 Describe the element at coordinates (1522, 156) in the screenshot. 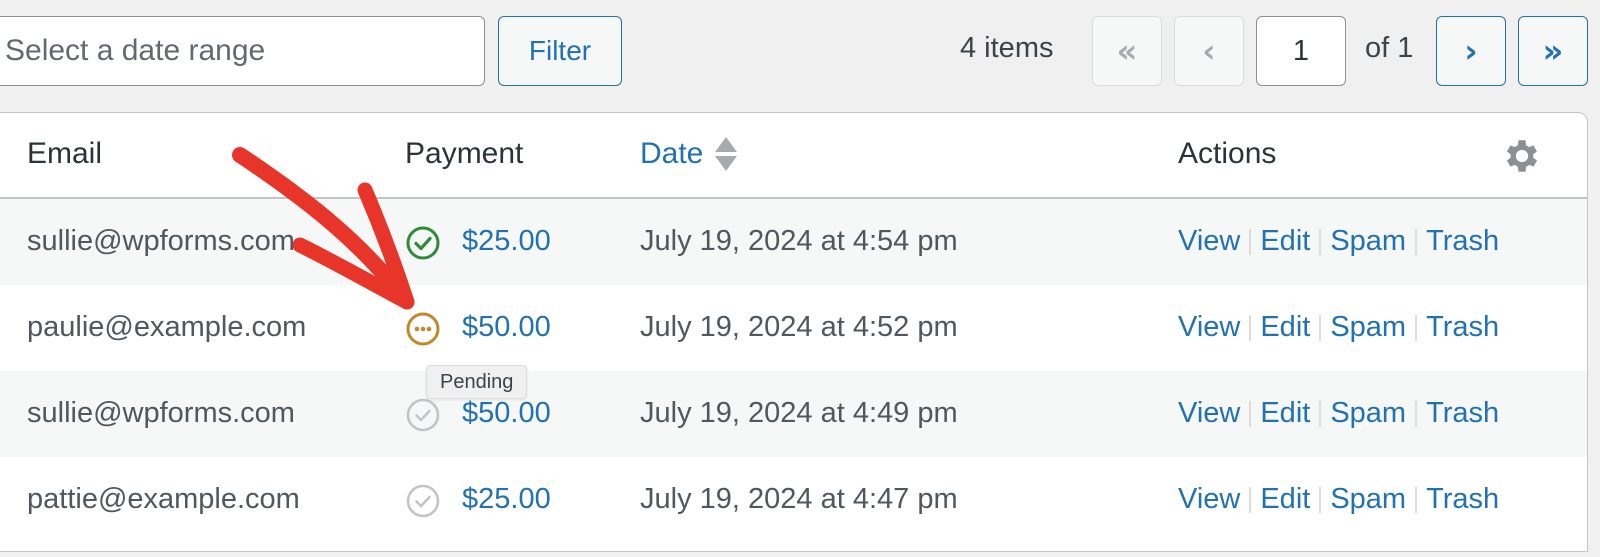

I see `gear-icon` at that location.